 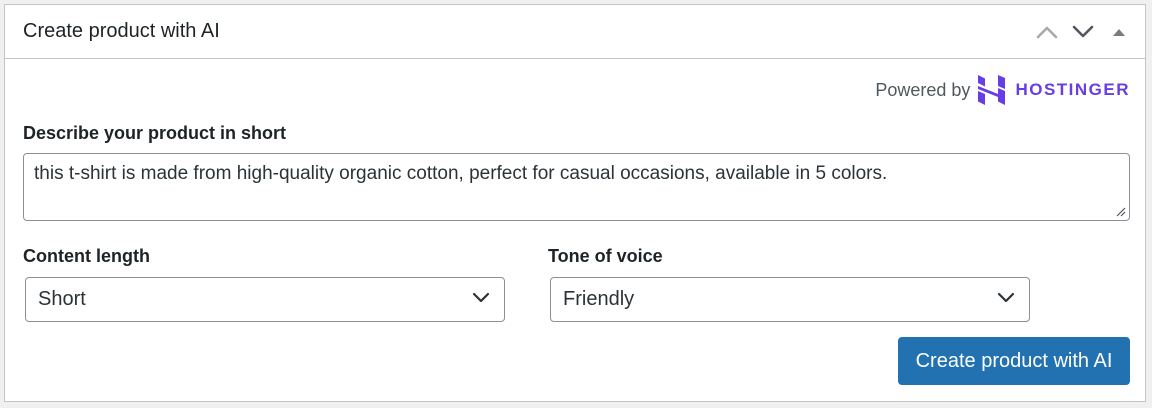 What do you see at coordinates (575, 32) in the screenshot?
I see `panel-header: Create product with AI` at bounding box center [575, 32].